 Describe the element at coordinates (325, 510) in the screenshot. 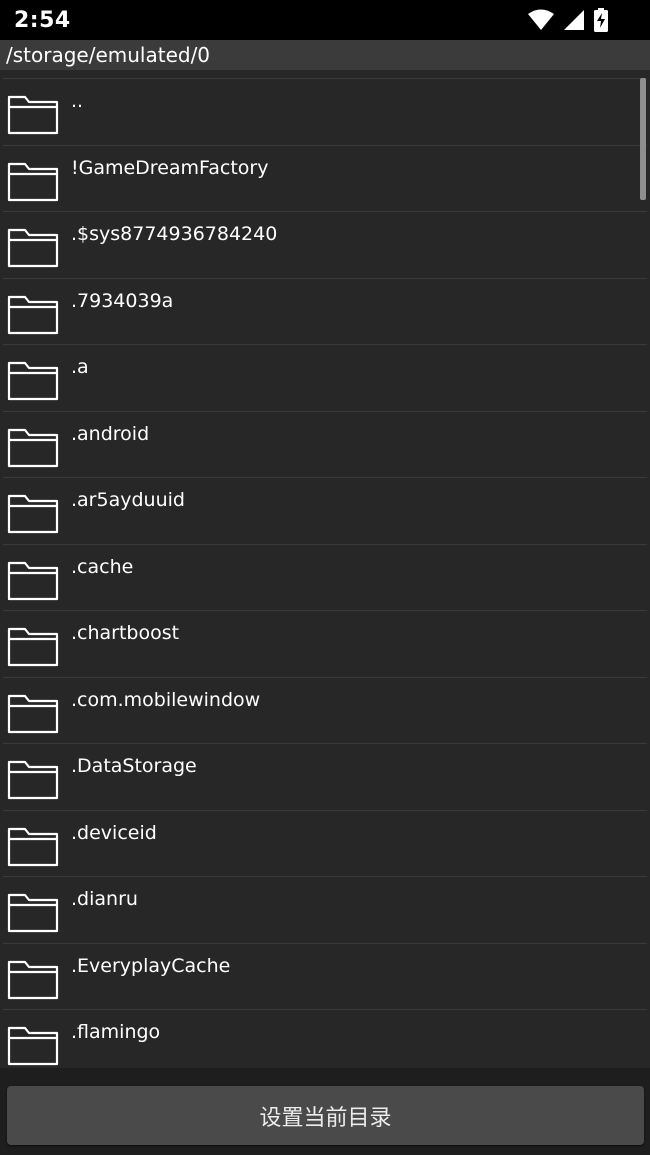

I see `folder-list-item: .ar5ayduuid` at that location.